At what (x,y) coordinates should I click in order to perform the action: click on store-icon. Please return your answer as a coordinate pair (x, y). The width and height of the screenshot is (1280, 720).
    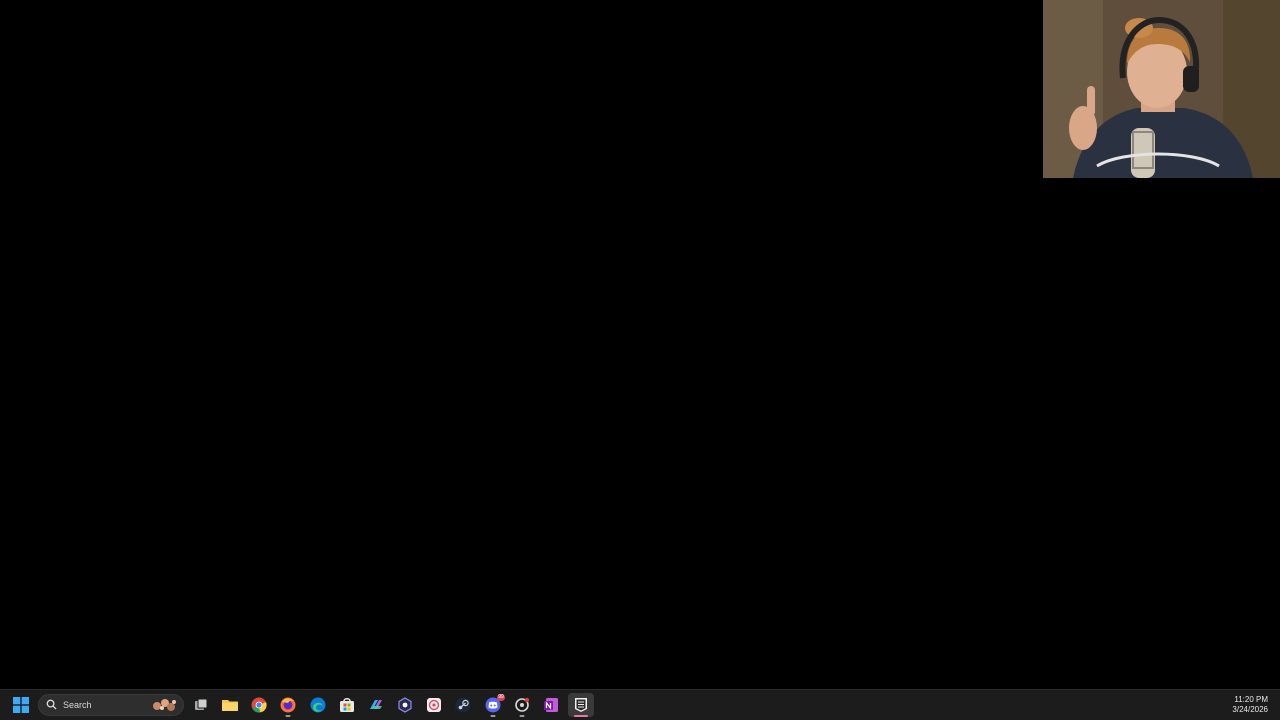
    Looking at the image, I should click on (347, 705).